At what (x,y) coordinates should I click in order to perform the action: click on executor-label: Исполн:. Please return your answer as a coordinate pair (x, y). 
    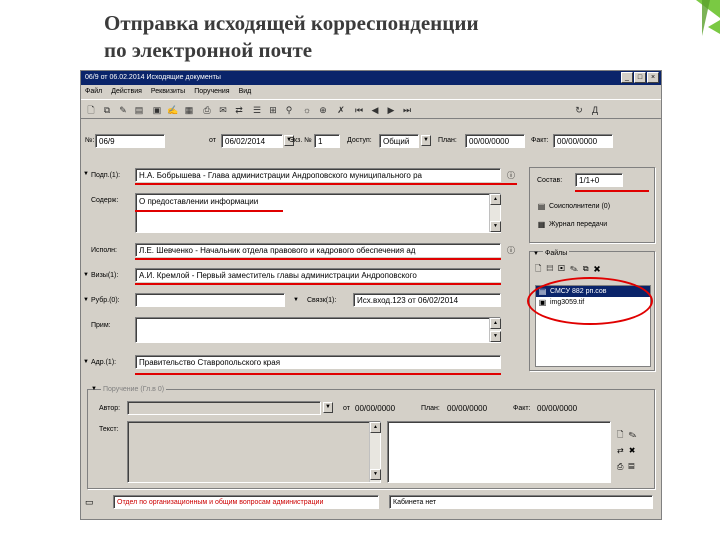
    Looking at the image, I should click on (104, 250).